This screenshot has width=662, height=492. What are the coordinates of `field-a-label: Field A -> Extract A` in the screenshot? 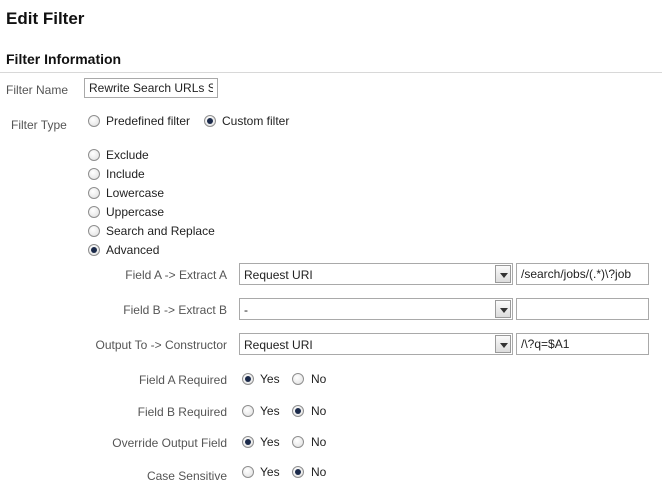 It's located at (176, 275).